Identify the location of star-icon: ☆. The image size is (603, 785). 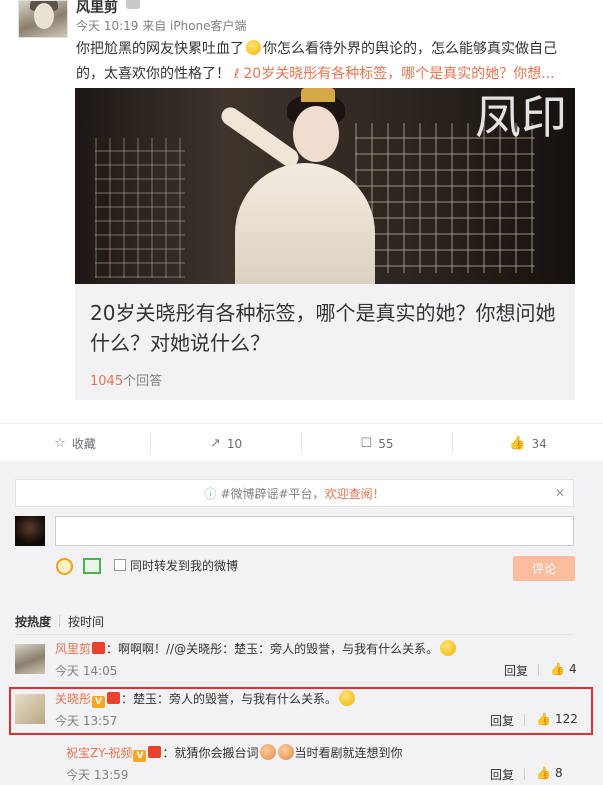
(60, 443).